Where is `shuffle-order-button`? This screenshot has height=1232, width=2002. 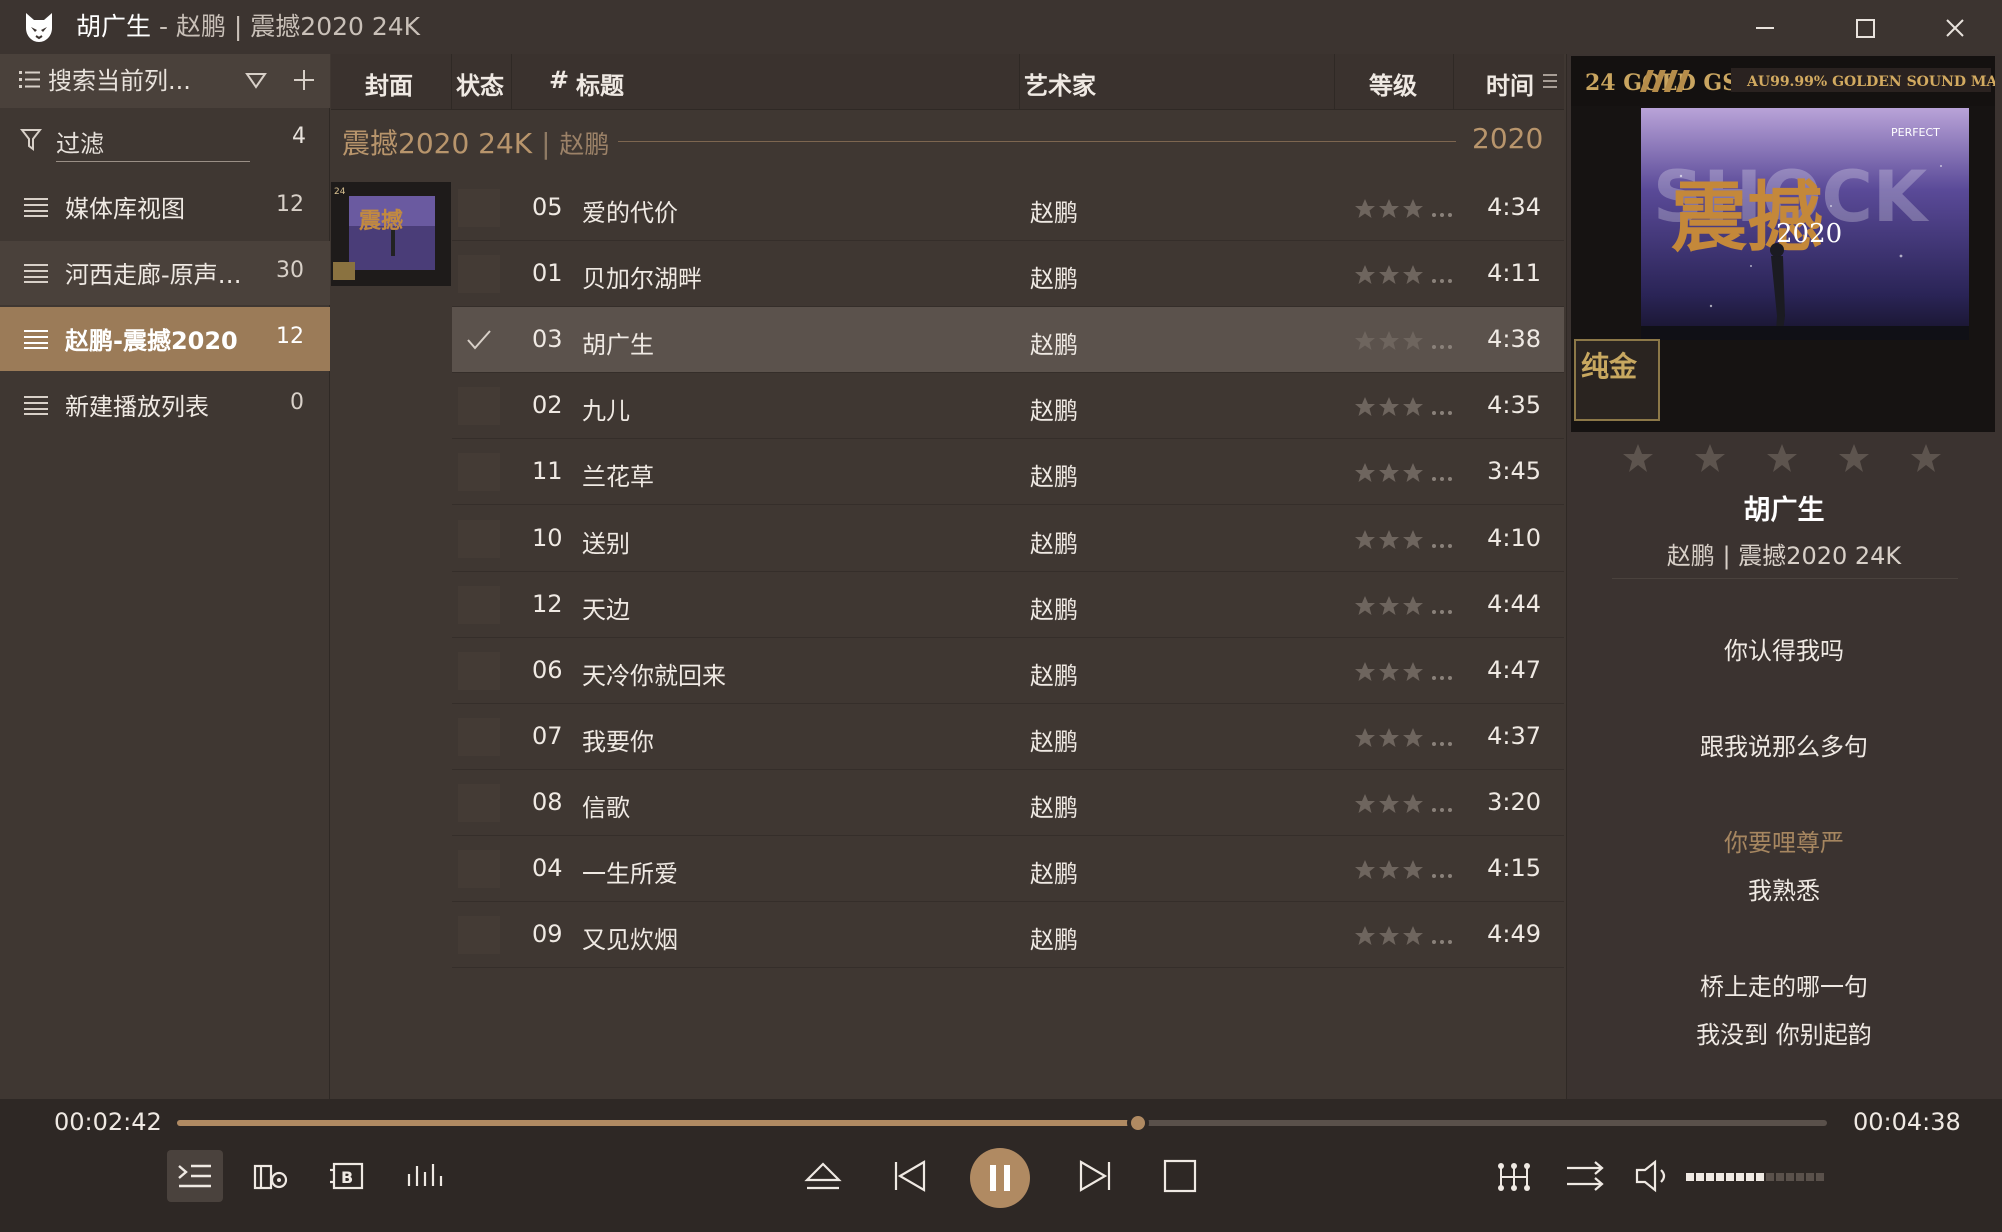 shuffle-order-button is located at coordinates (1585, 1176).